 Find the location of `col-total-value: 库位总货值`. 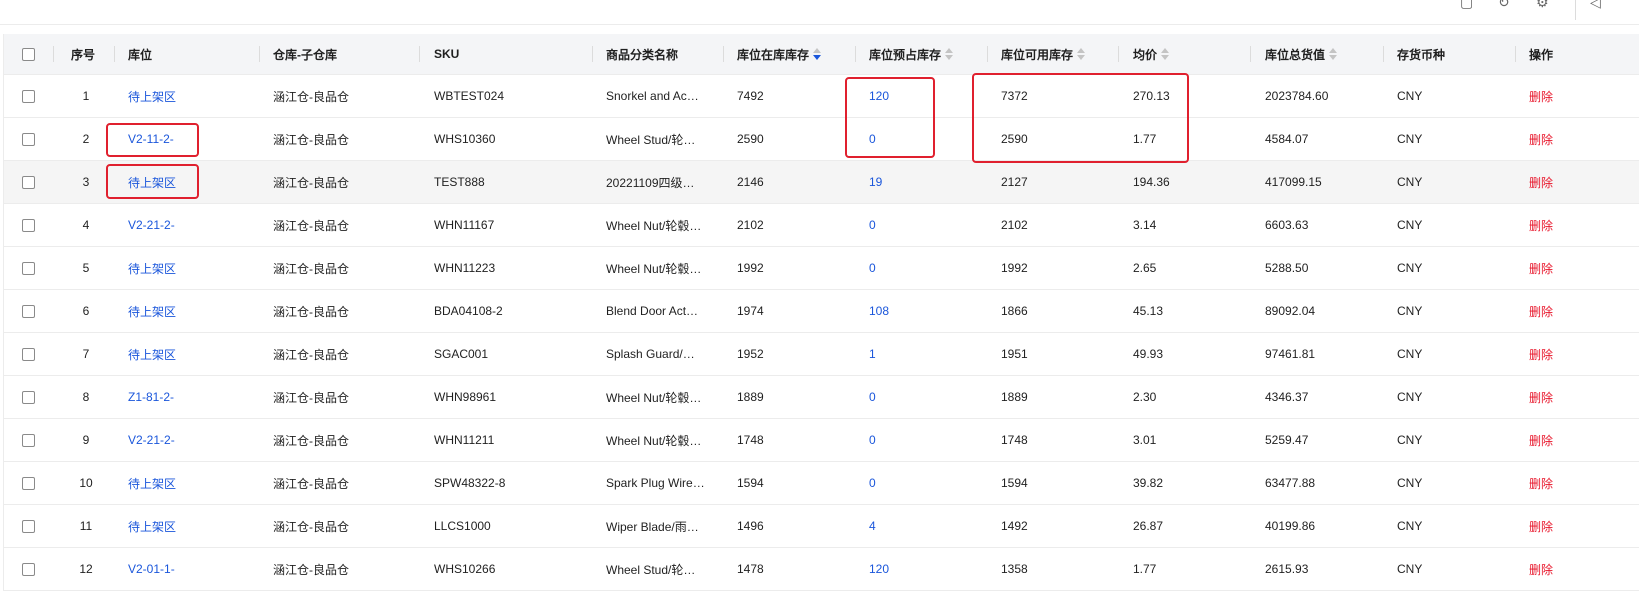

col-total-value: 库位总货值 is located at coordinates (1320, 54).